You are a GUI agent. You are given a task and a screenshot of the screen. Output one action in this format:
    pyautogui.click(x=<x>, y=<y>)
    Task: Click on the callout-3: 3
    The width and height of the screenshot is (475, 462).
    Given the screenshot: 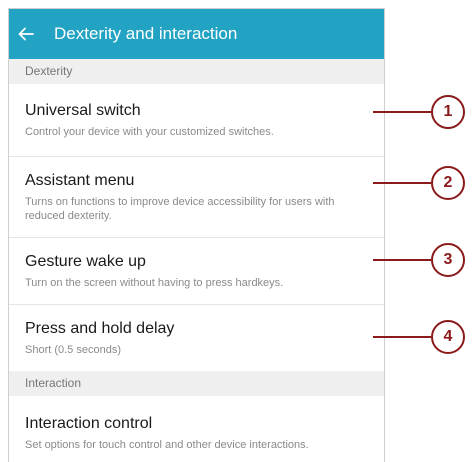 What is the action you would take?
    pyautogui.click(x=419, y=260)
    